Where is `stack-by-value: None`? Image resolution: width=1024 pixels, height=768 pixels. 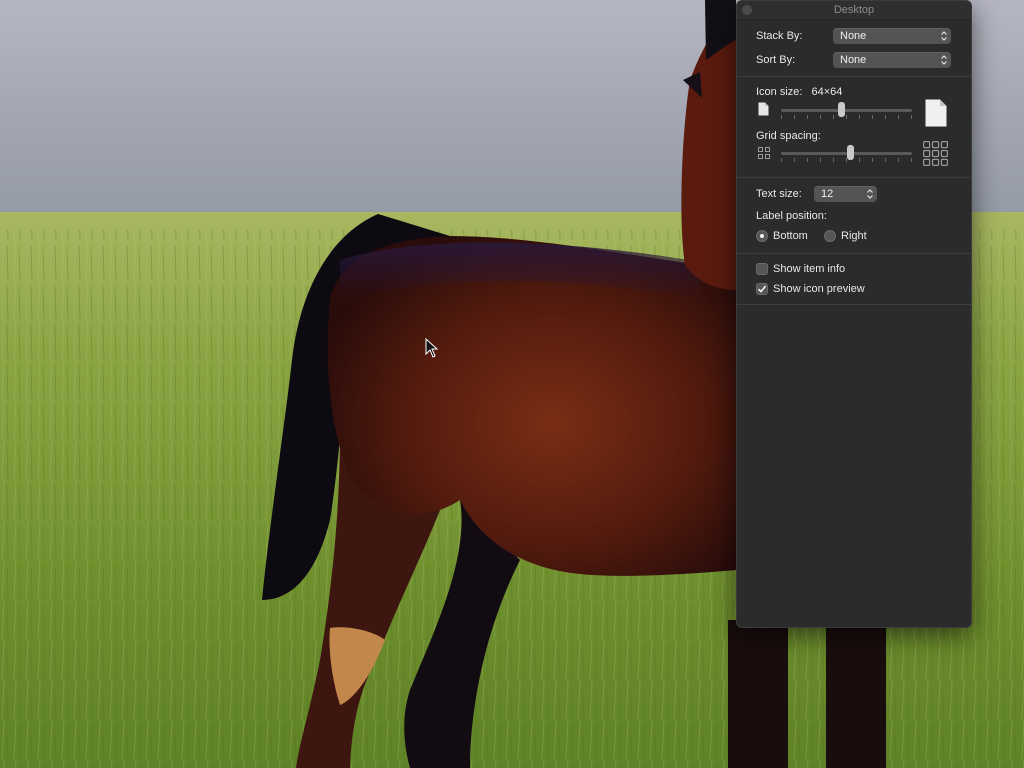 stack-by-value: None is located at coordinates (853, 36).